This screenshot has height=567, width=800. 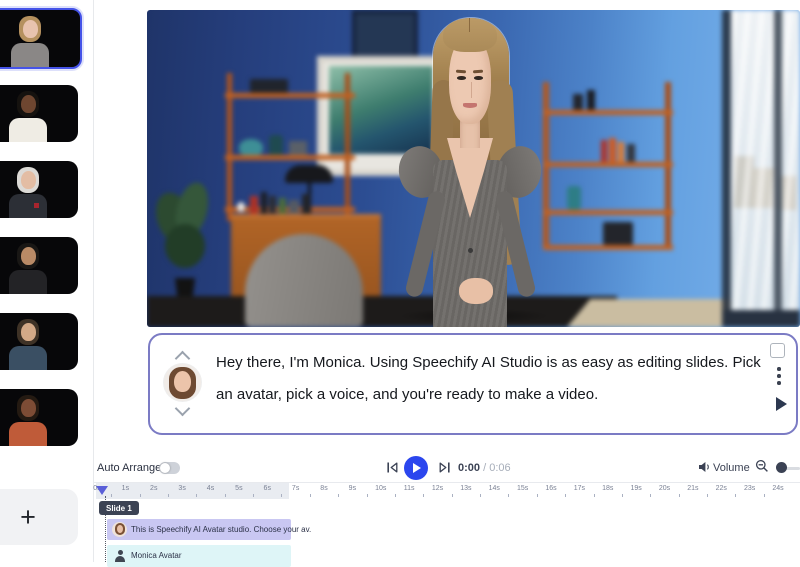 What do you see at coordinates (608, 488) in the screenshot?
I see `ruler-tick-label: 18s` at bounding box center [608, 488].